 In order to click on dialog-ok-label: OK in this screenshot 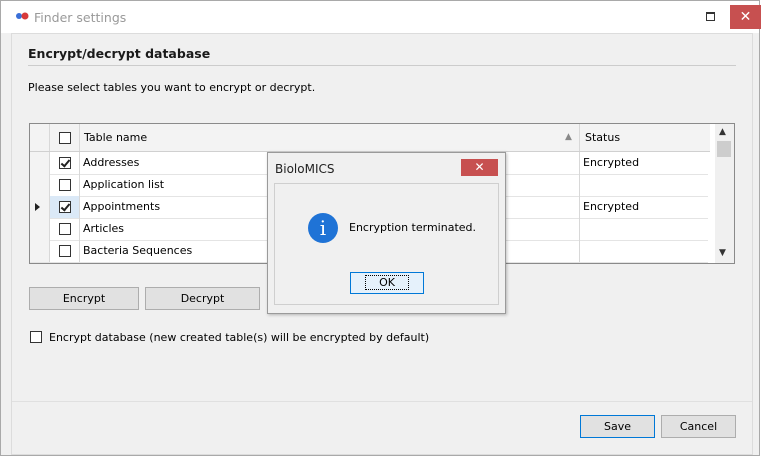, I will do `click(387, 282)`.